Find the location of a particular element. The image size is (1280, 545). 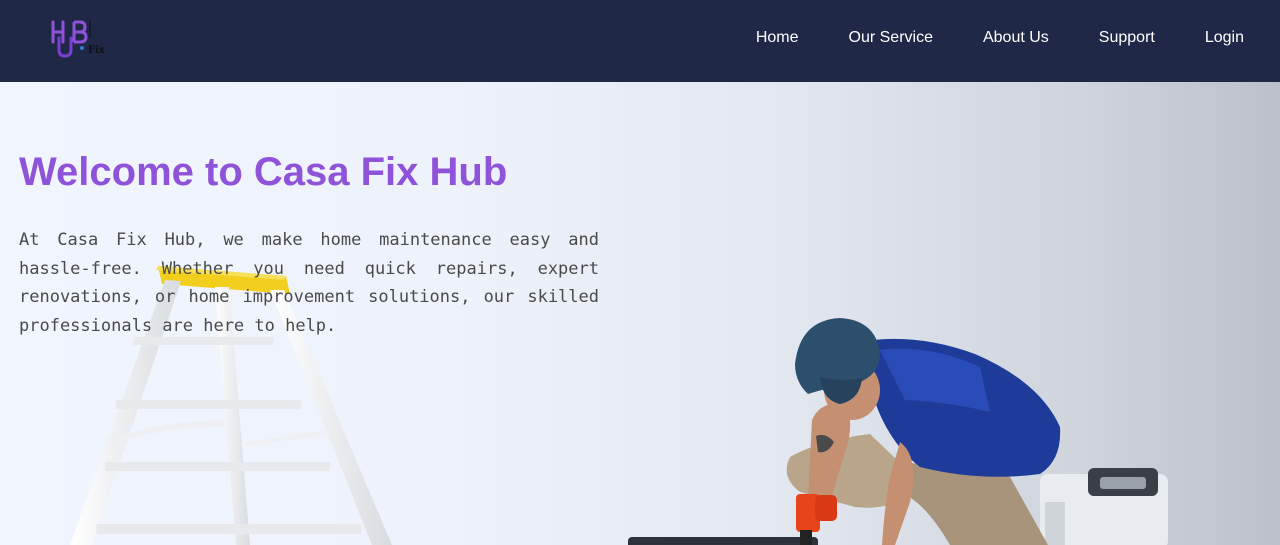

brand-logo: Fix is located at coordinates (80, 40).